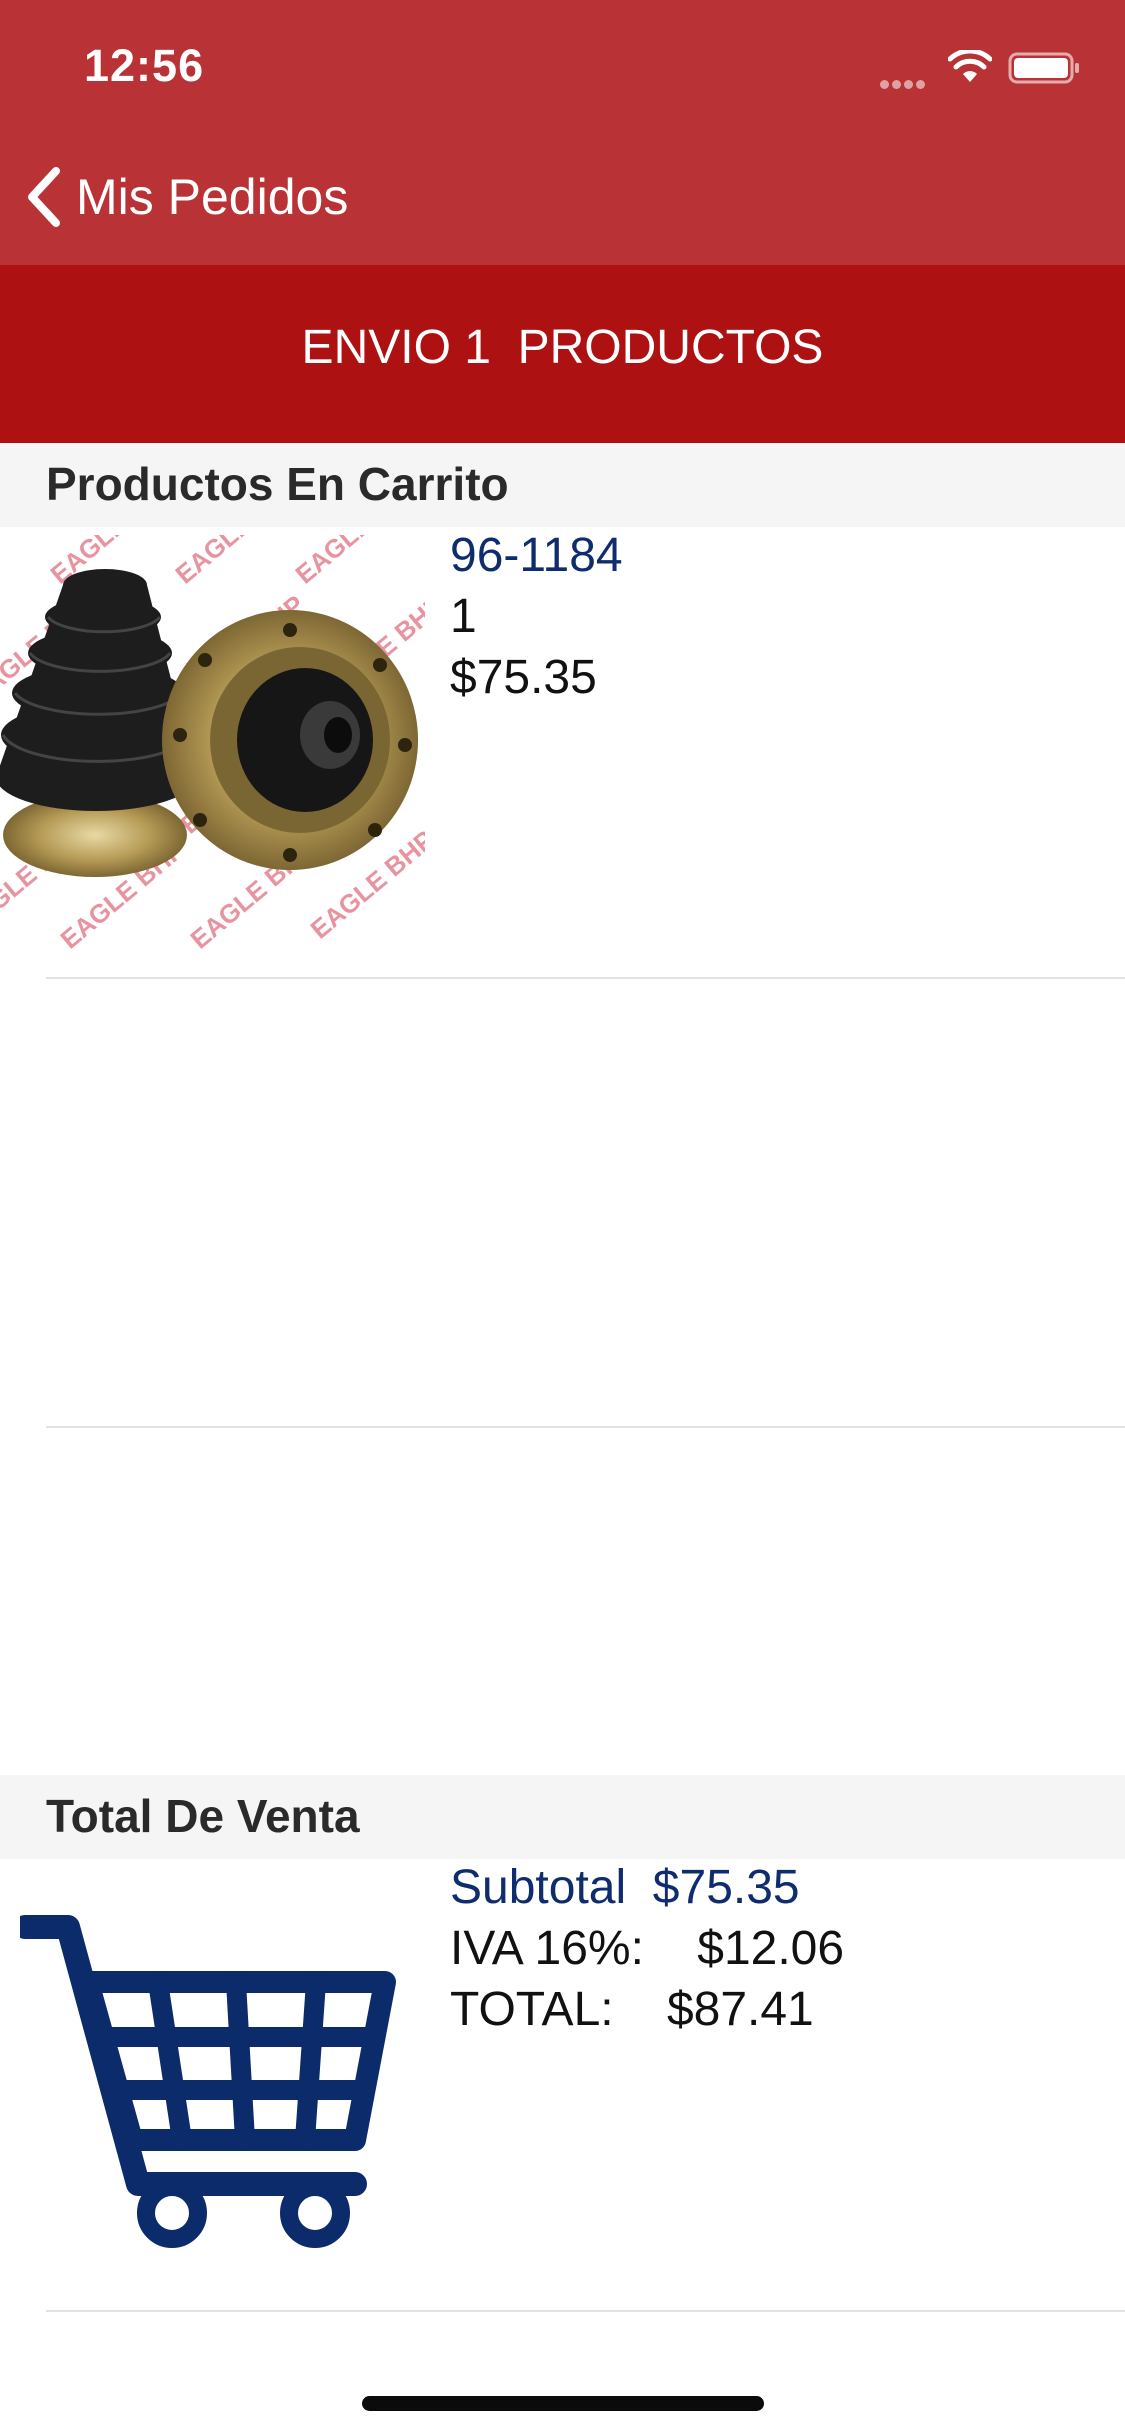  I want to click on product-quantity: 1, so click(463, 616).